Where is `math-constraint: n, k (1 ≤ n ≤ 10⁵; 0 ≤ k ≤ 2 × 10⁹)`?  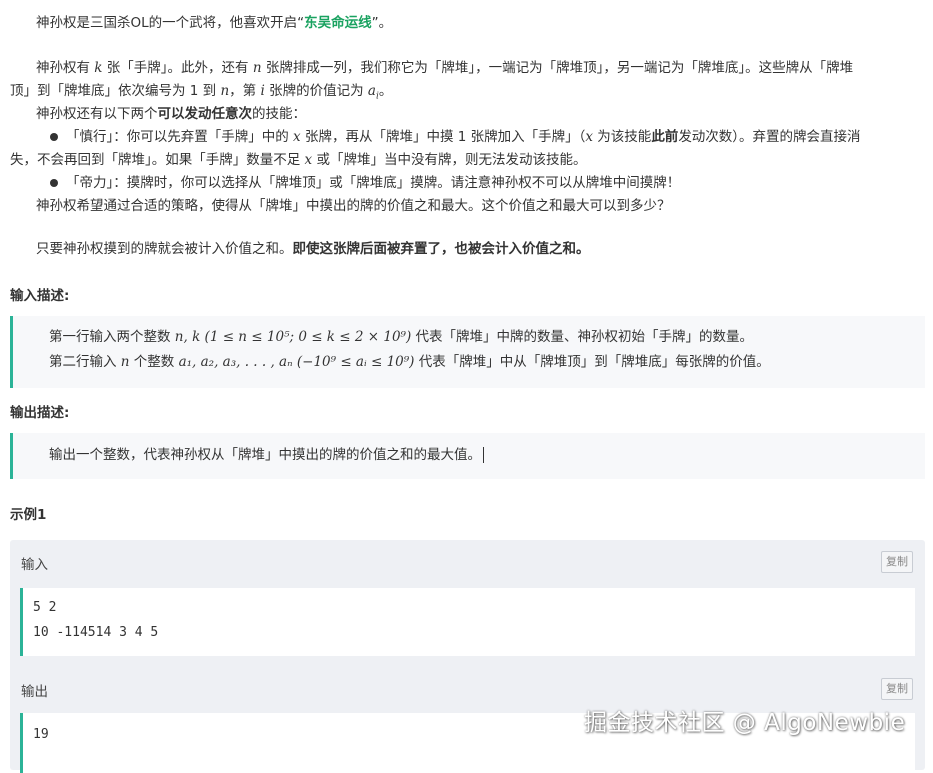 math-constraint: n, k (1 ≤ n ≤ 10⁵; 0 ≤ k ≤ 2 × 10⁹) is located at coordinates (293, 337).